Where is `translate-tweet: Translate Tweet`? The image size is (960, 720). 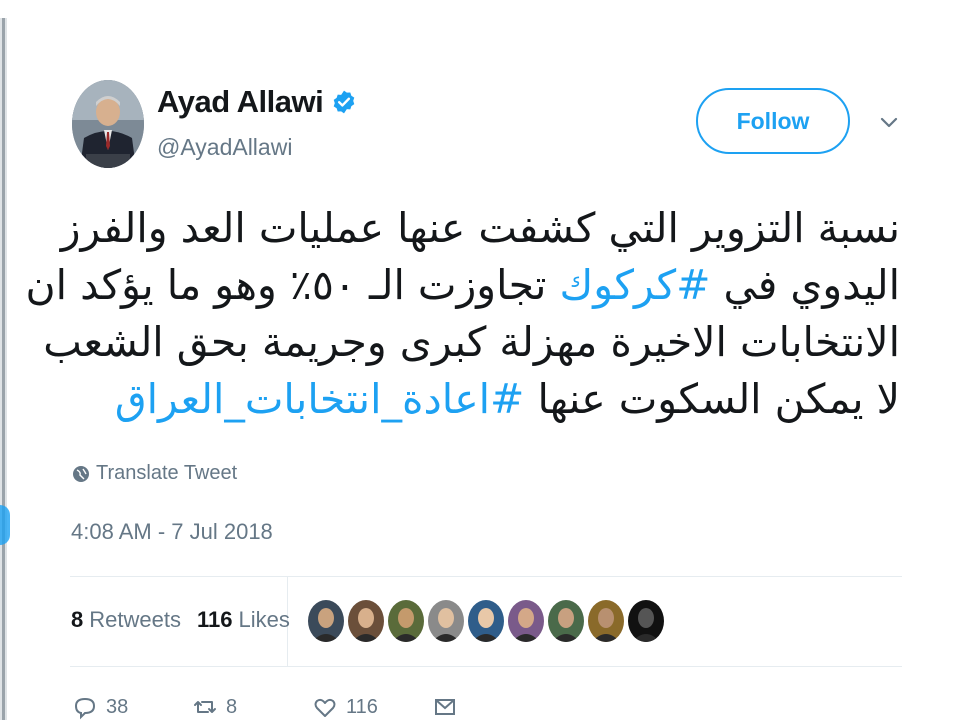 translate-tweet: Translate Tweet is located at coordinates (154, 473).